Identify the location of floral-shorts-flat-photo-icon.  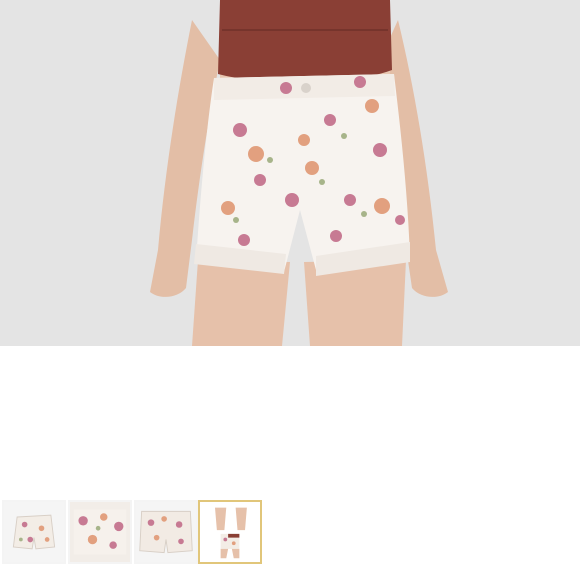
(34, 532).